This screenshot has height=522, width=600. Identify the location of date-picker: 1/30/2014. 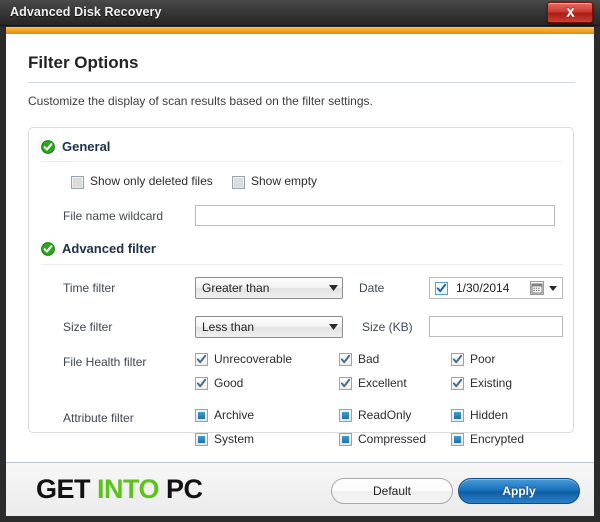
(496, 288).